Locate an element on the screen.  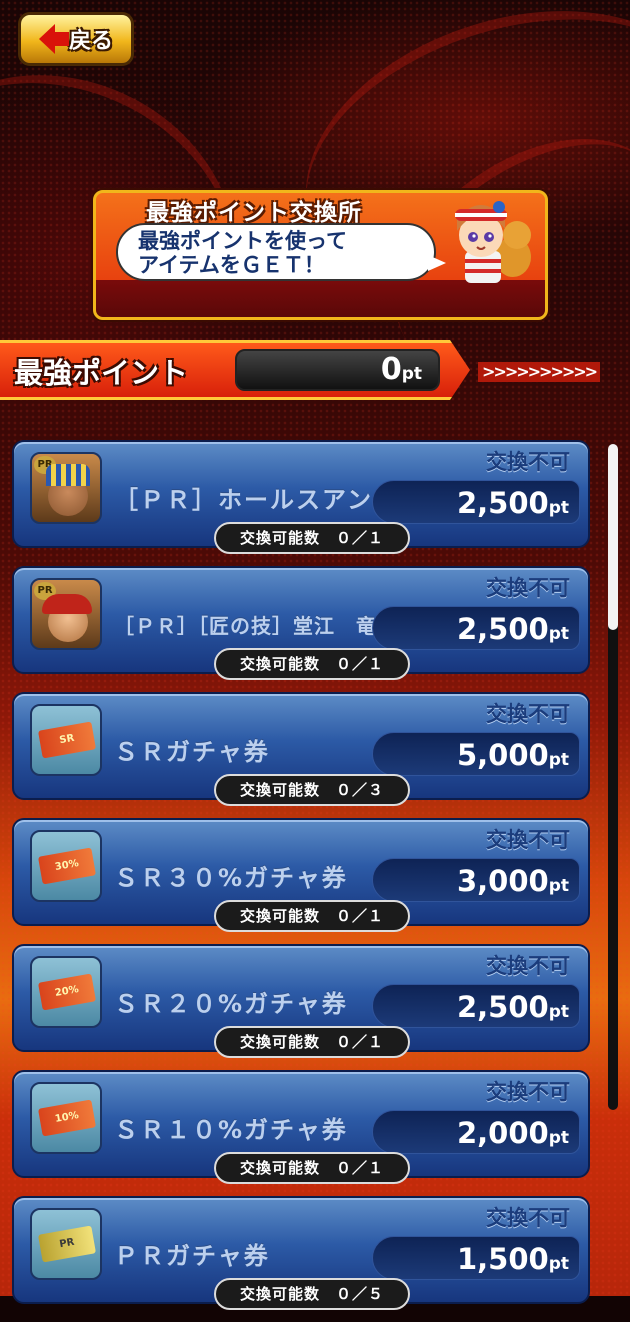
ticket-icon: 30% is located at coordinates (67, 866).